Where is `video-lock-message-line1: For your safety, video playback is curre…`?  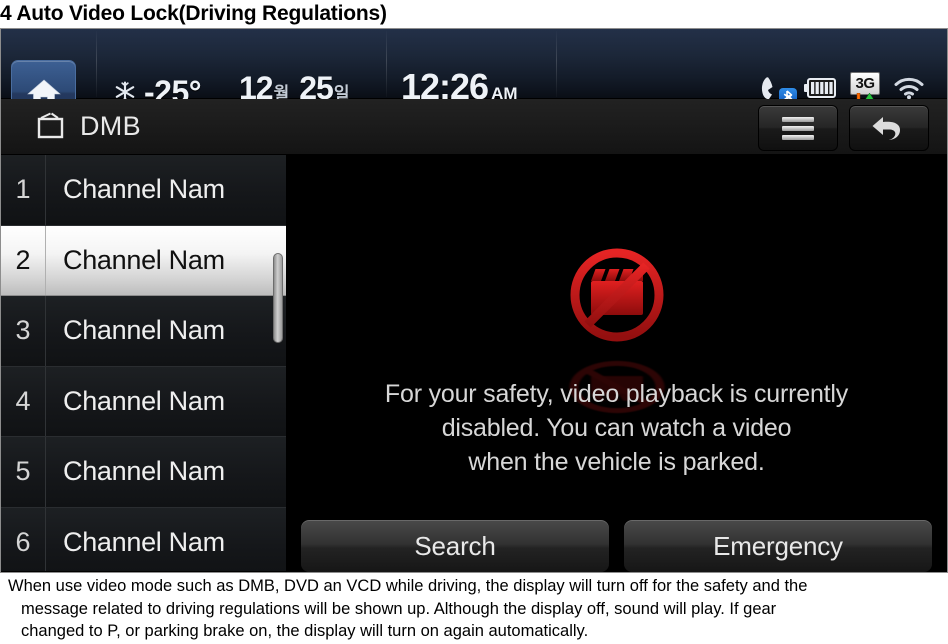 video-lock-message-line1: For your safety, video playback is curre… is located at coordinates (616, 394).